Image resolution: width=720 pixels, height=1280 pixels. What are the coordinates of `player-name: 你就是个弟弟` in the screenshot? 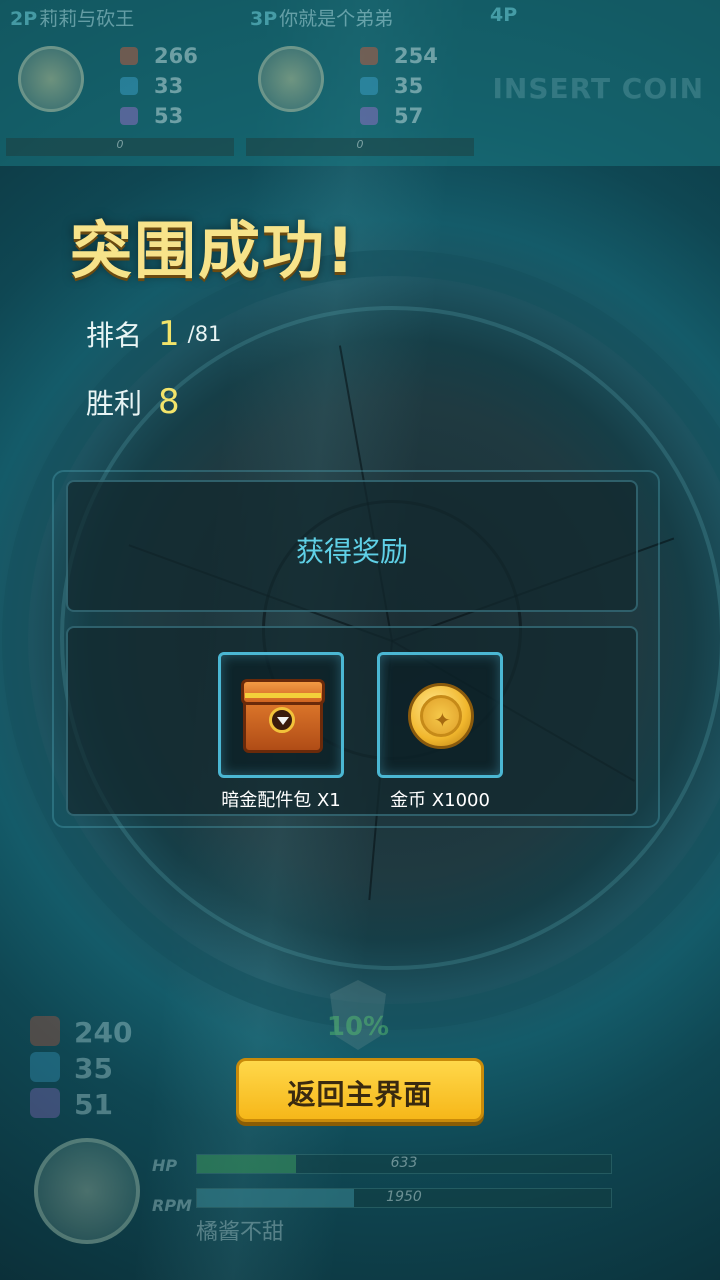 It's located at (336, 19).